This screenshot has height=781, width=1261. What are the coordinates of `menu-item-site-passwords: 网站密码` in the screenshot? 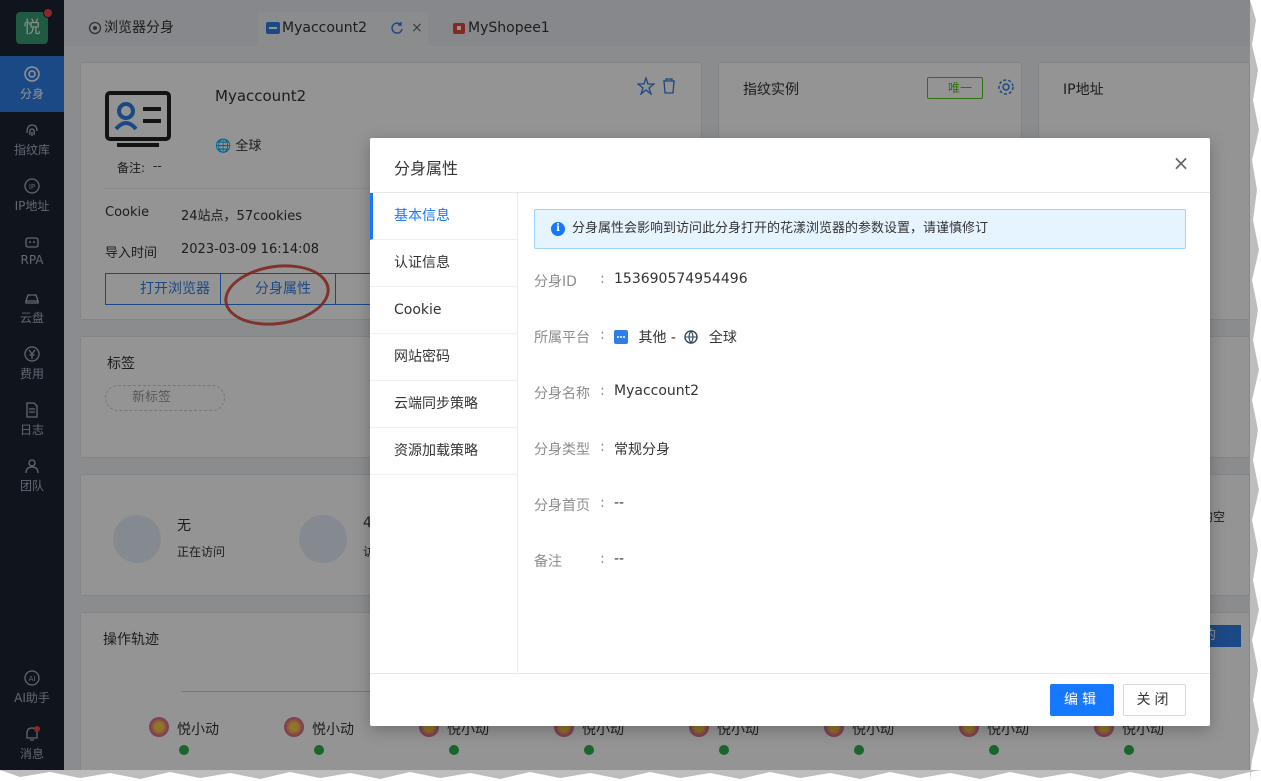 It's located at (443, 357).